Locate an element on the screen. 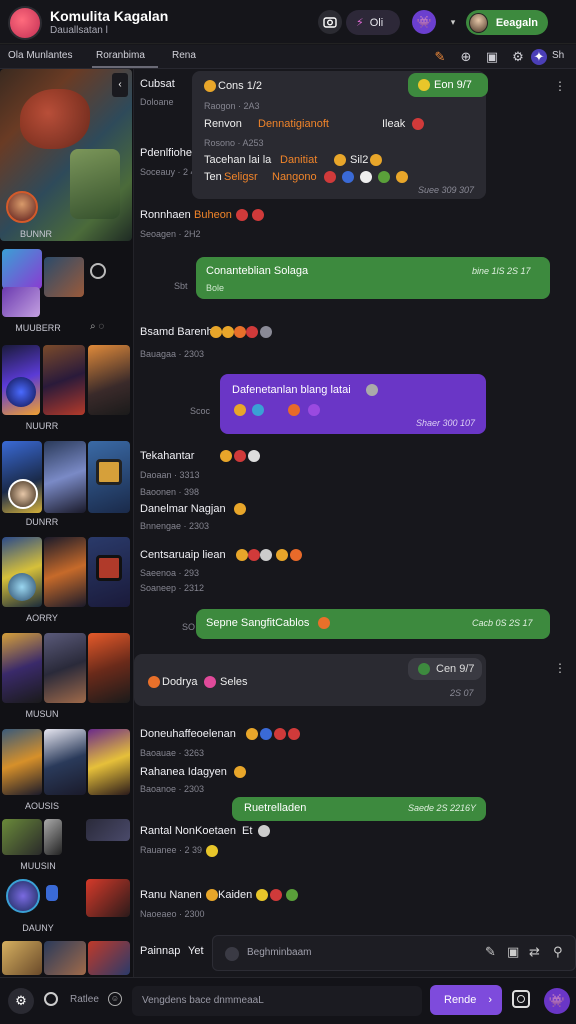 The width and height of the screenshot is (576, 1024). film-icon is located at coordinates (98, 271).